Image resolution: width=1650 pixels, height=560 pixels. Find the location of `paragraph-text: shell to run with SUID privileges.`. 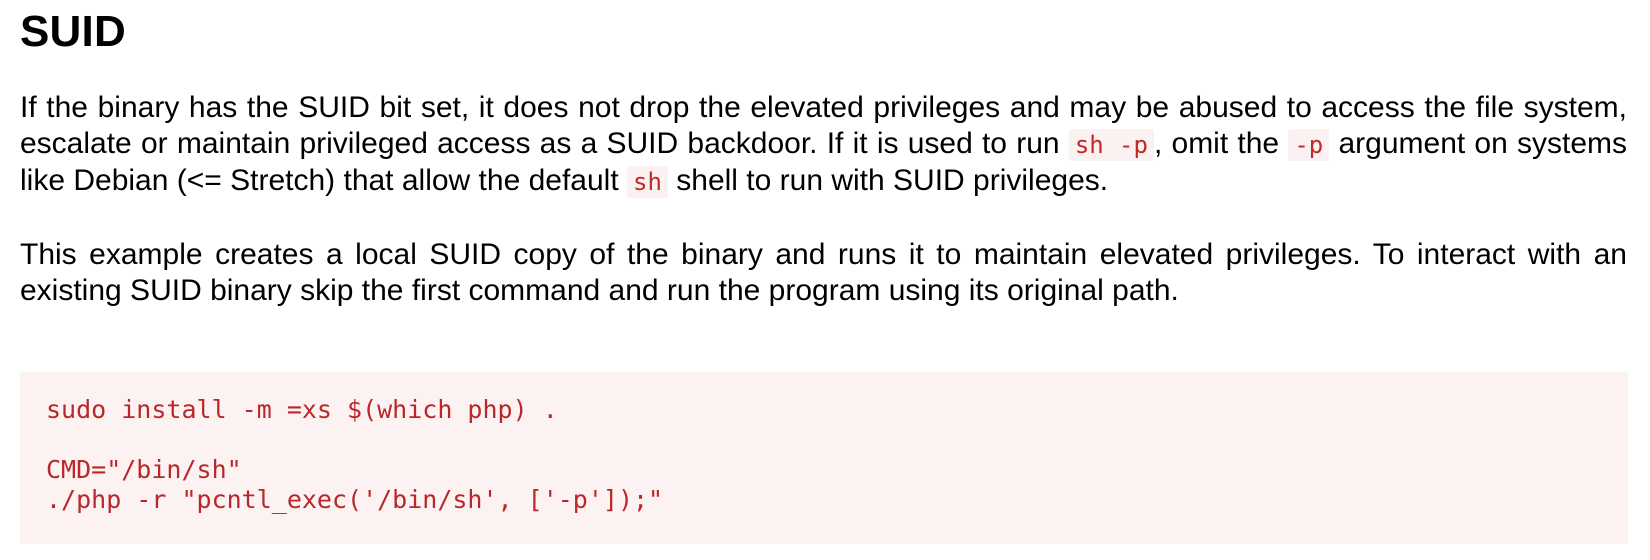

paragraph-text: shell to run with SUID privileges. is located at coordinates (888, 180).